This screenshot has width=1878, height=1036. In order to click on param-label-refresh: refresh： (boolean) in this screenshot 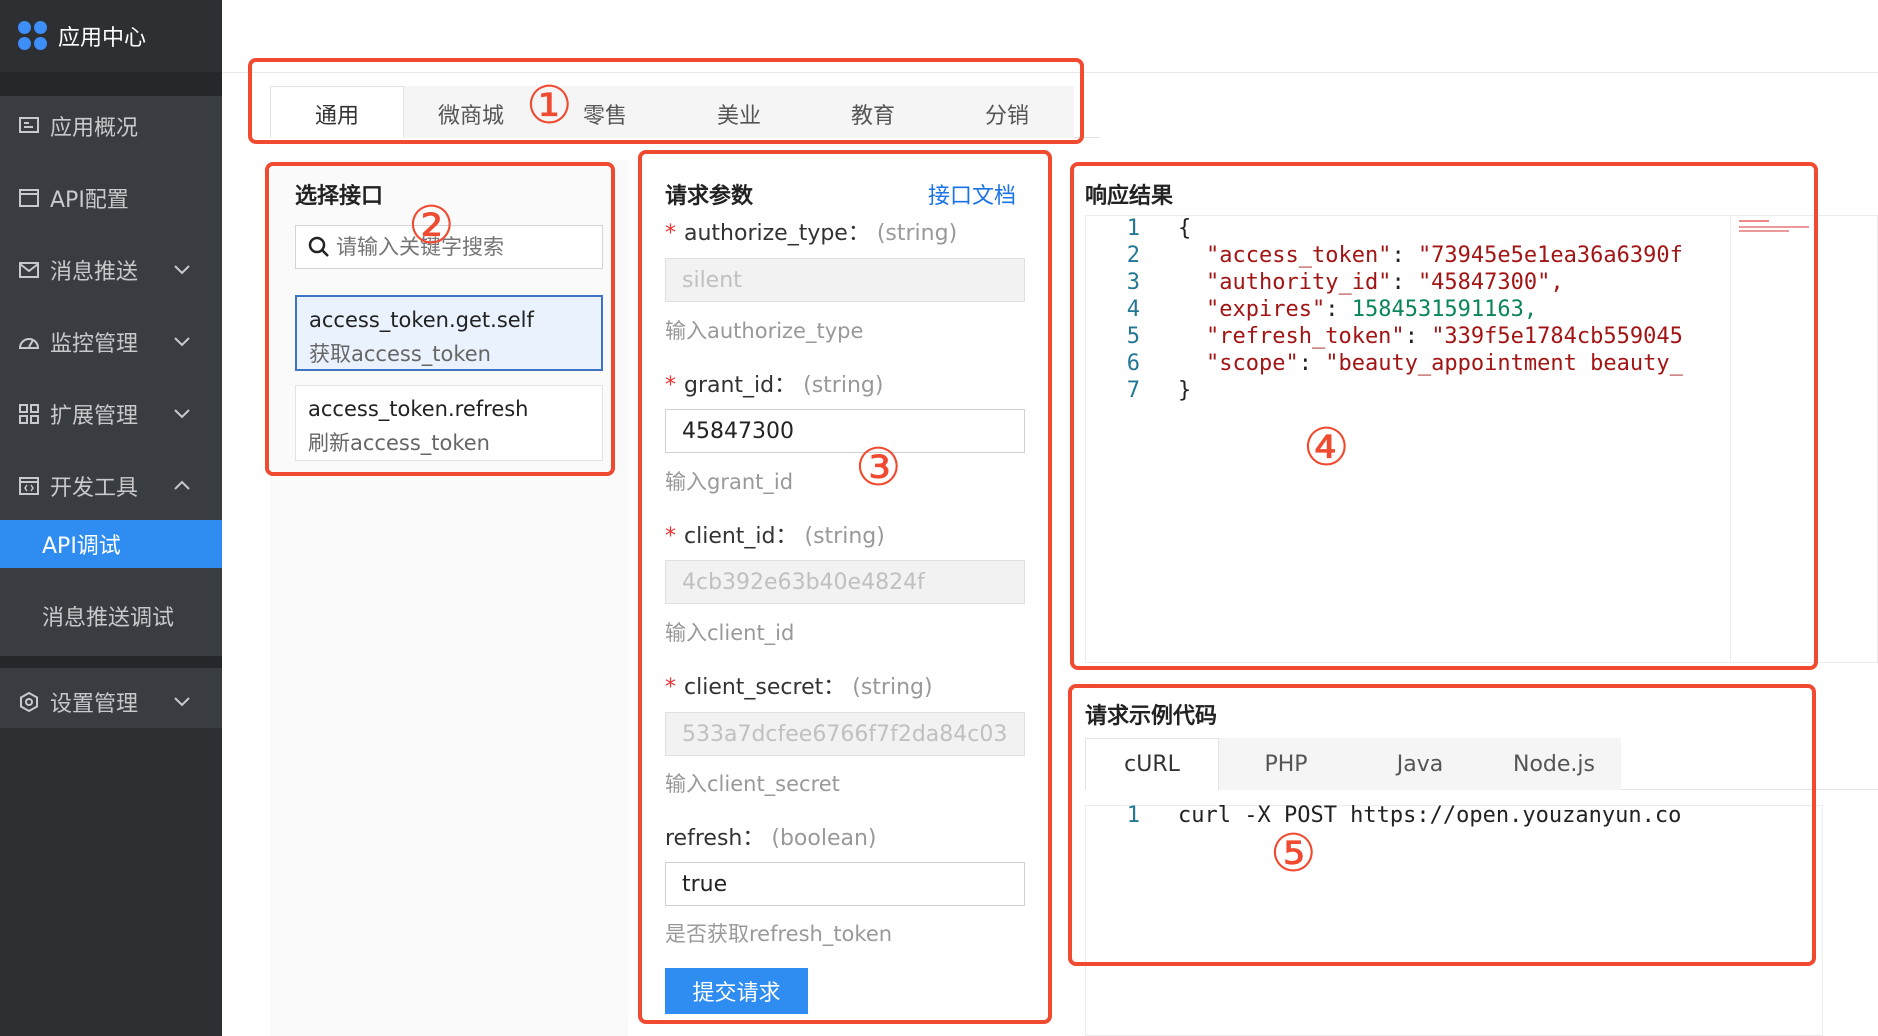, I will do `click(771, 838)`.